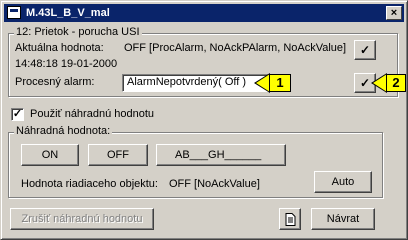 This screenshot has width=408, height=240. What do you see at coordinates (204, 13) in the screenshot?
I see `title-bar: M.43L_B_V_mal ×` at bounding box center [204, 13].